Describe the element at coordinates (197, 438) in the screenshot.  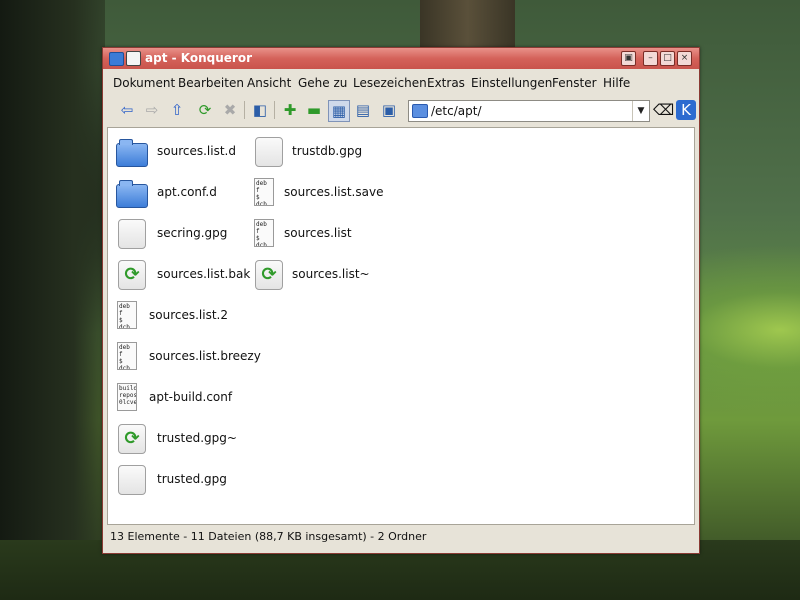
I see `file-name: trusted.gpg~` at that location.